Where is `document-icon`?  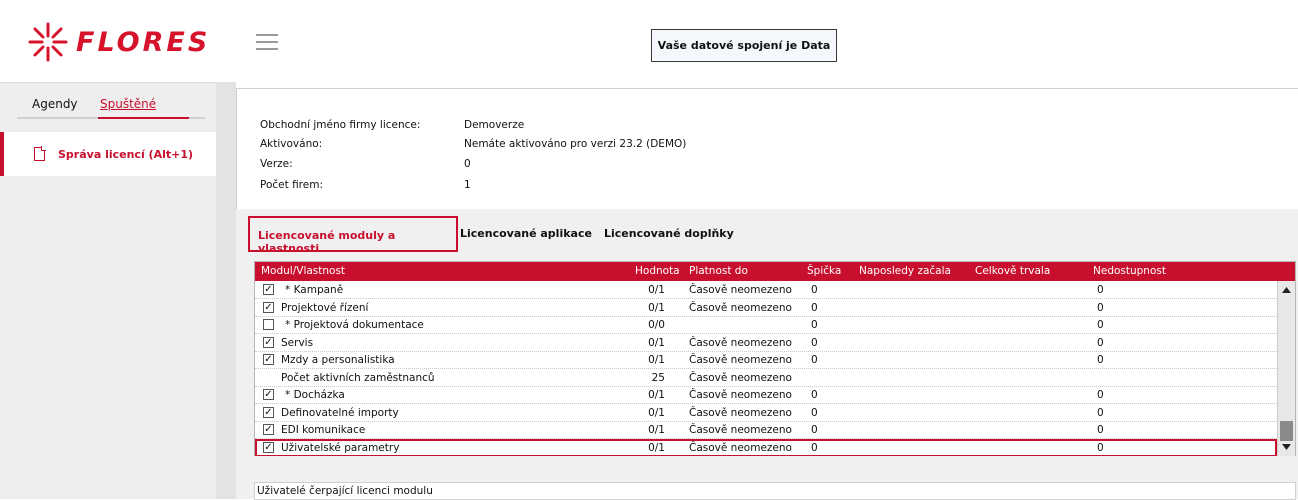
document-icon is located at coordinates (40, 153).